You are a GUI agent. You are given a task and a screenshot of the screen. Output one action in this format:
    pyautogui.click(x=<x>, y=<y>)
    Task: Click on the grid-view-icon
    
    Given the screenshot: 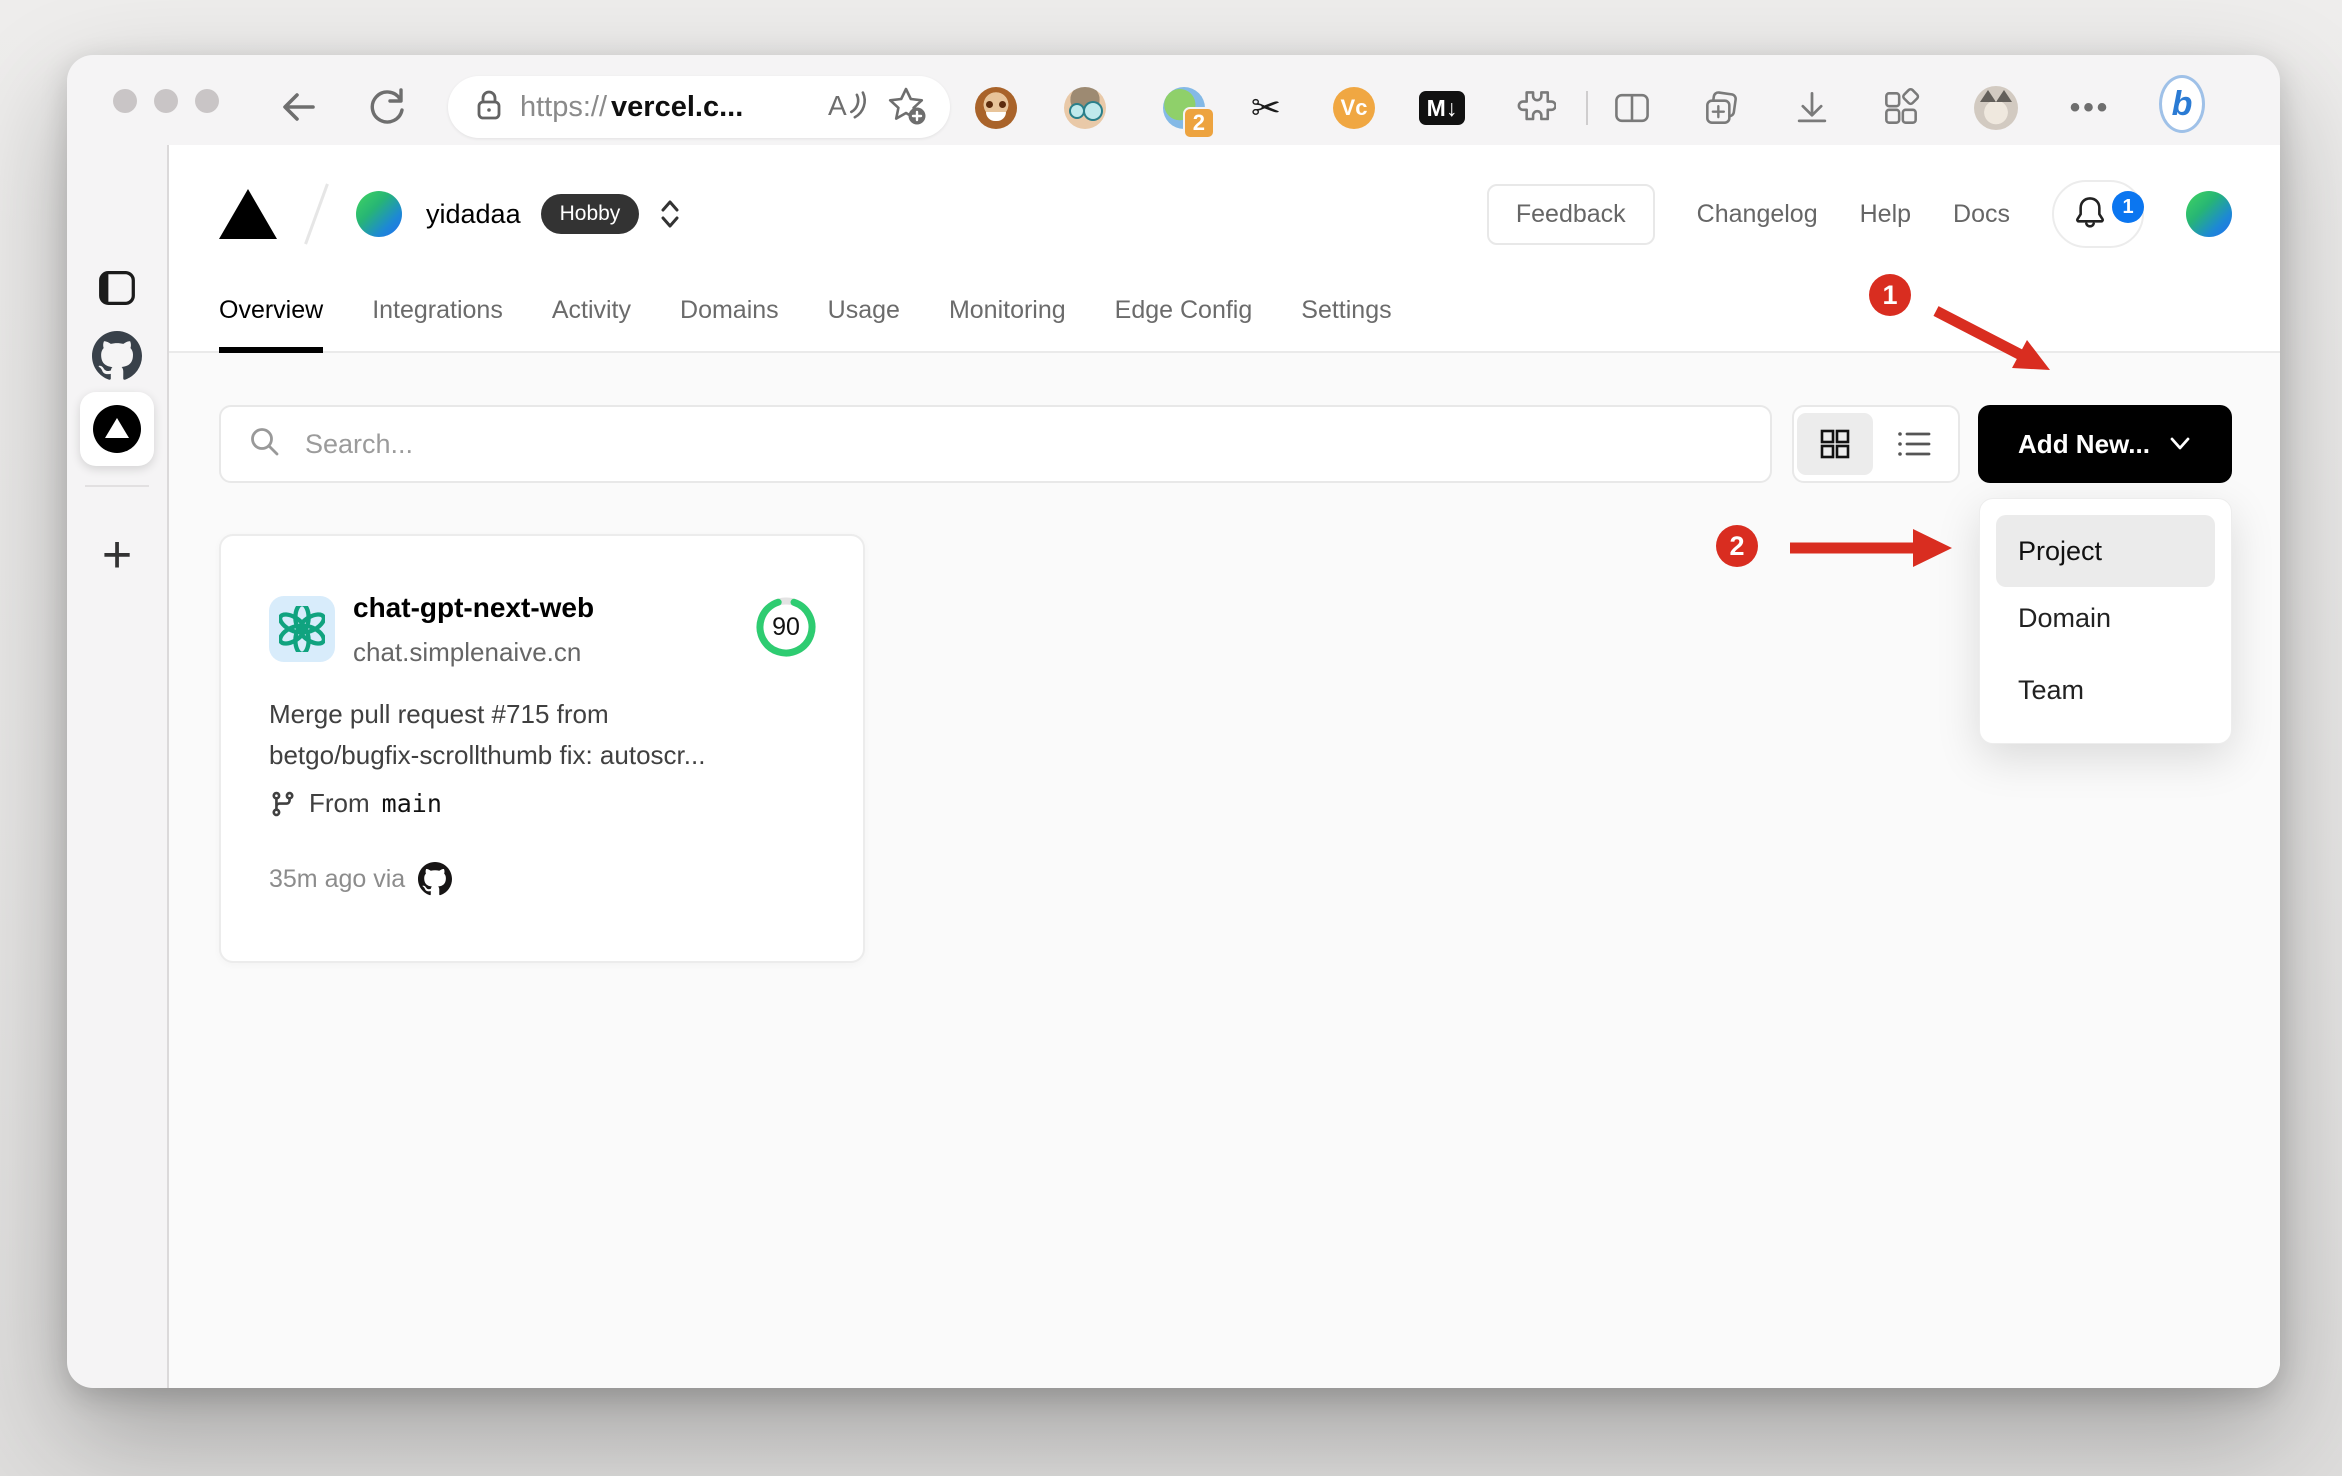 What is the action you would take?
    pyautogui.click(x=1835, y=444)
    